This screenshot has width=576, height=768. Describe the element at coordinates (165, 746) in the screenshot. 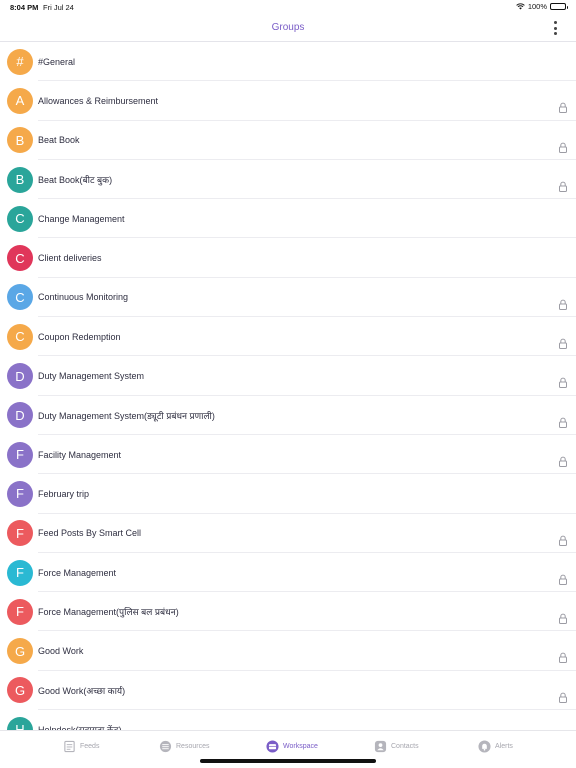

I see `resources-icon` at that location.